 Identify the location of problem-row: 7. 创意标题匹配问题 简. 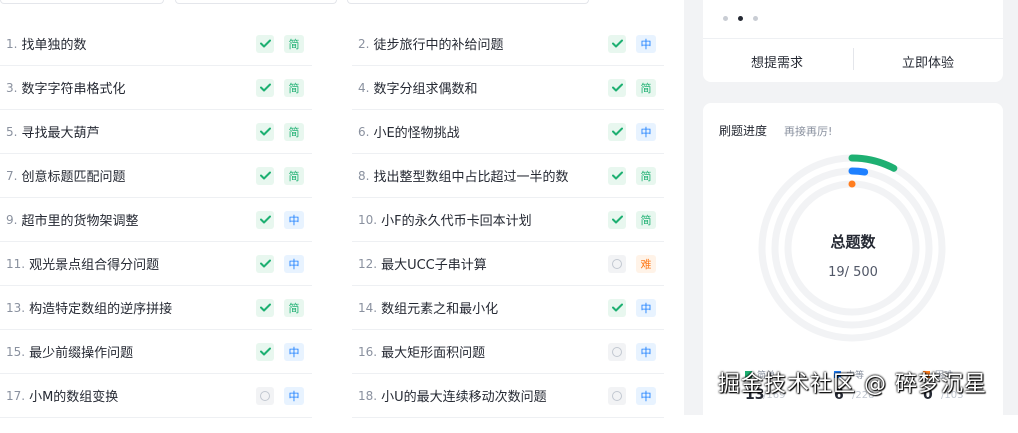
(156, 176).